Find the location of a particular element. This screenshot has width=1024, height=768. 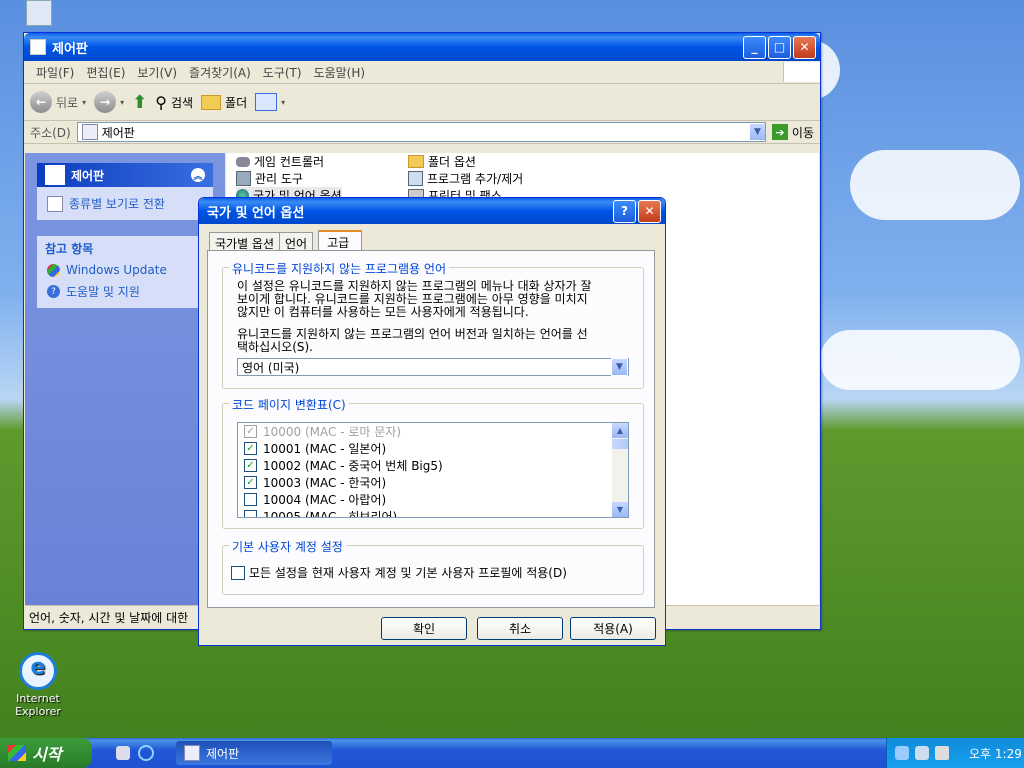

code-page-row: ✓ 10002 (MAC - 중국어 번체 Big5) is located at coordinates (433, 465).